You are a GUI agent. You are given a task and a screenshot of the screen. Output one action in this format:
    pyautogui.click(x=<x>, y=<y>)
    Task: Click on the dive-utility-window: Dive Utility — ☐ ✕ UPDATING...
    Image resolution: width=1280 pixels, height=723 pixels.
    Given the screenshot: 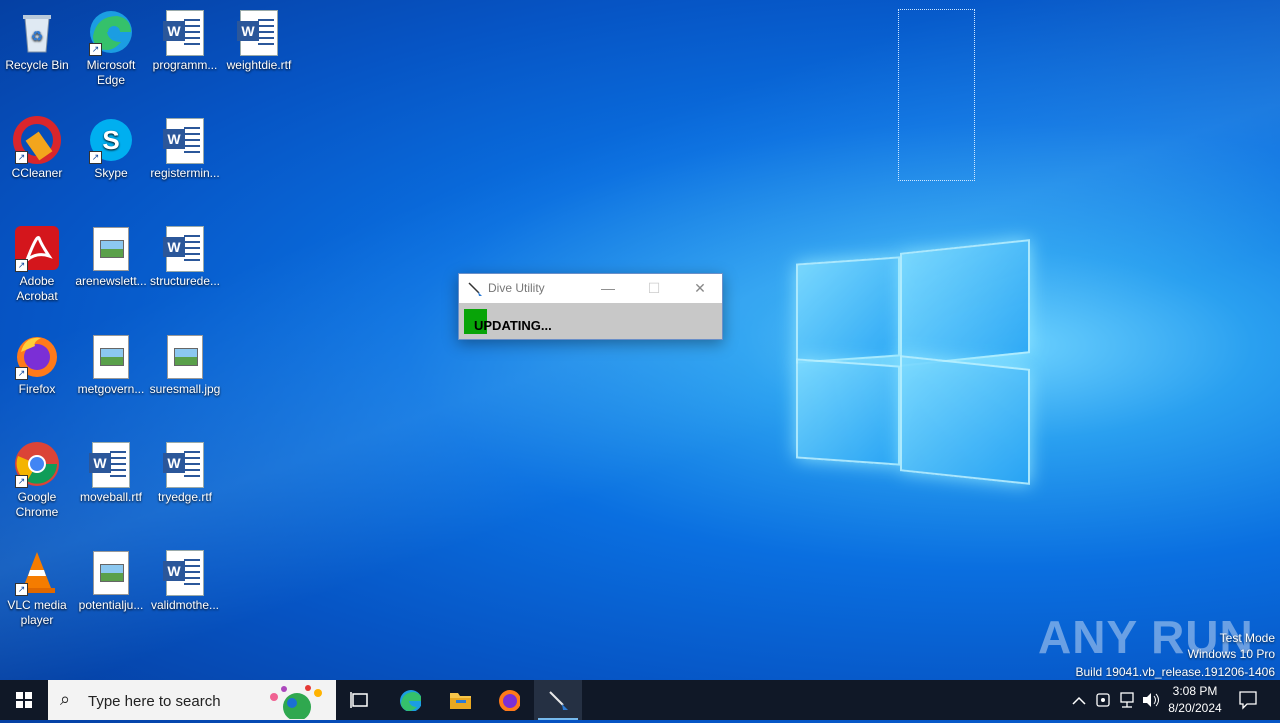 What is the action you would take?
    pyautogui.click(x=590, y=306)
    